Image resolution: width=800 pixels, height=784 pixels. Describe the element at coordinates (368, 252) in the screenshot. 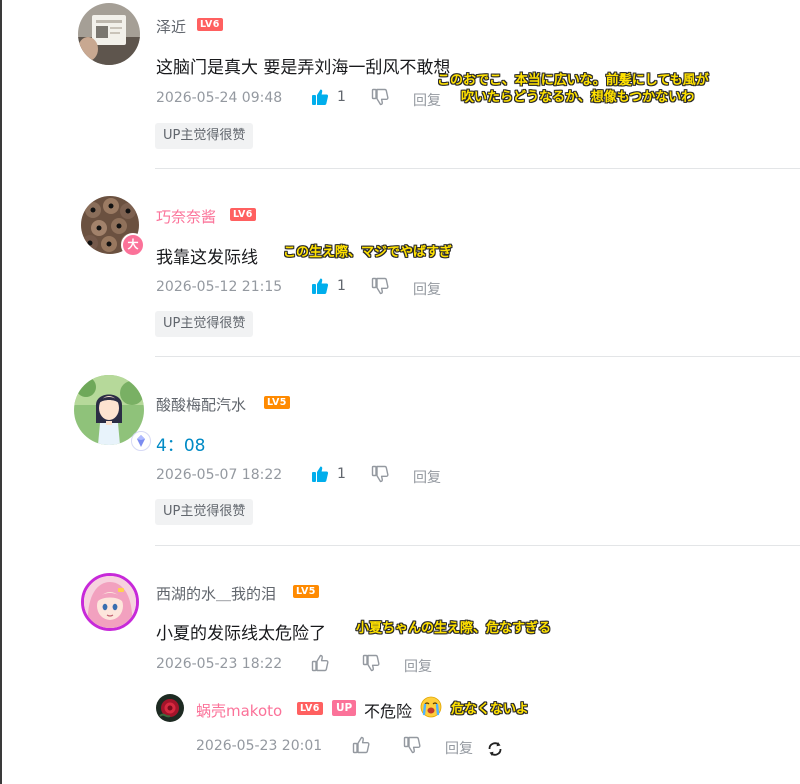

I see `subtitle: この生え際、マジでやばすぎ` at that location.